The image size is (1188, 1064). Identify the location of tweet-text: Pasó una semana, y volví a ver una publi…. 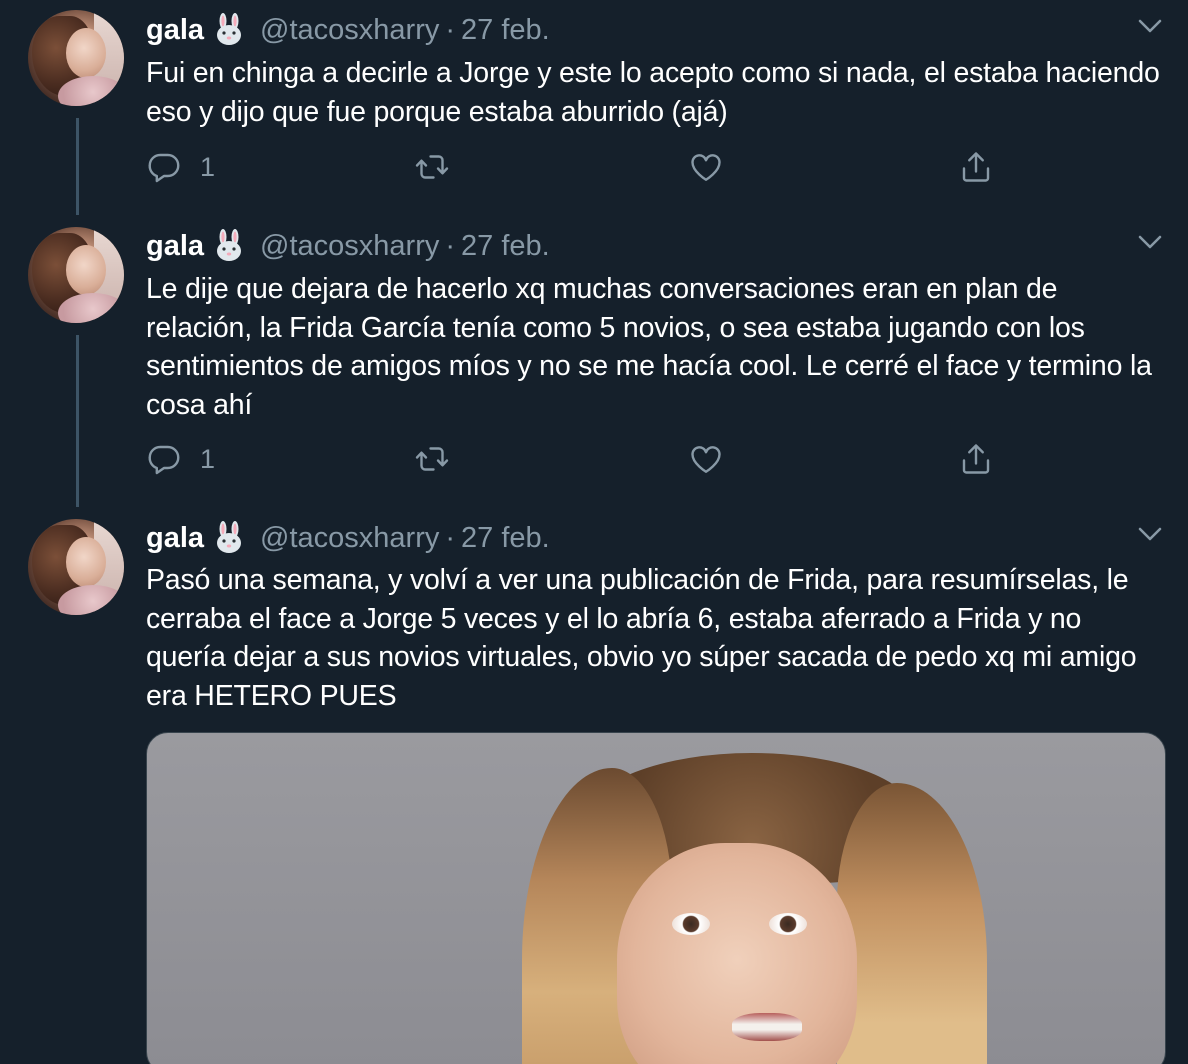
(641, 638).